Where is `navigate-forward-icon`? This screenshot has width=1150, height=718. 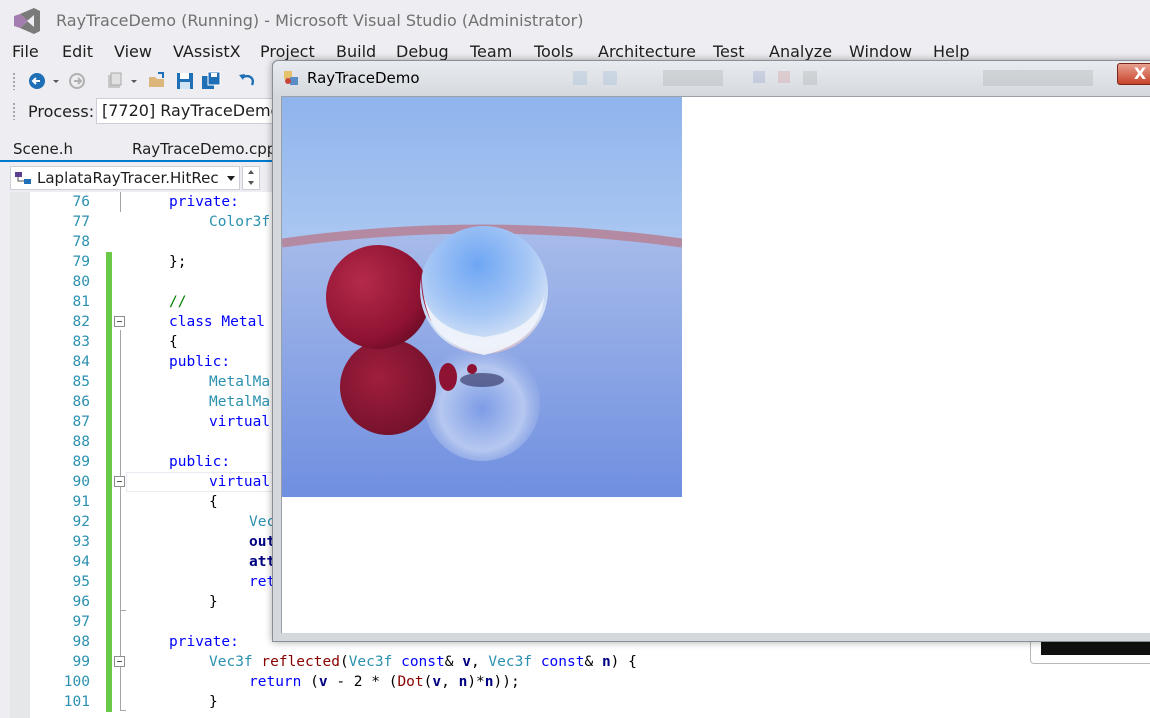
navigate-forward-icon is located at coordinates (77, 81).